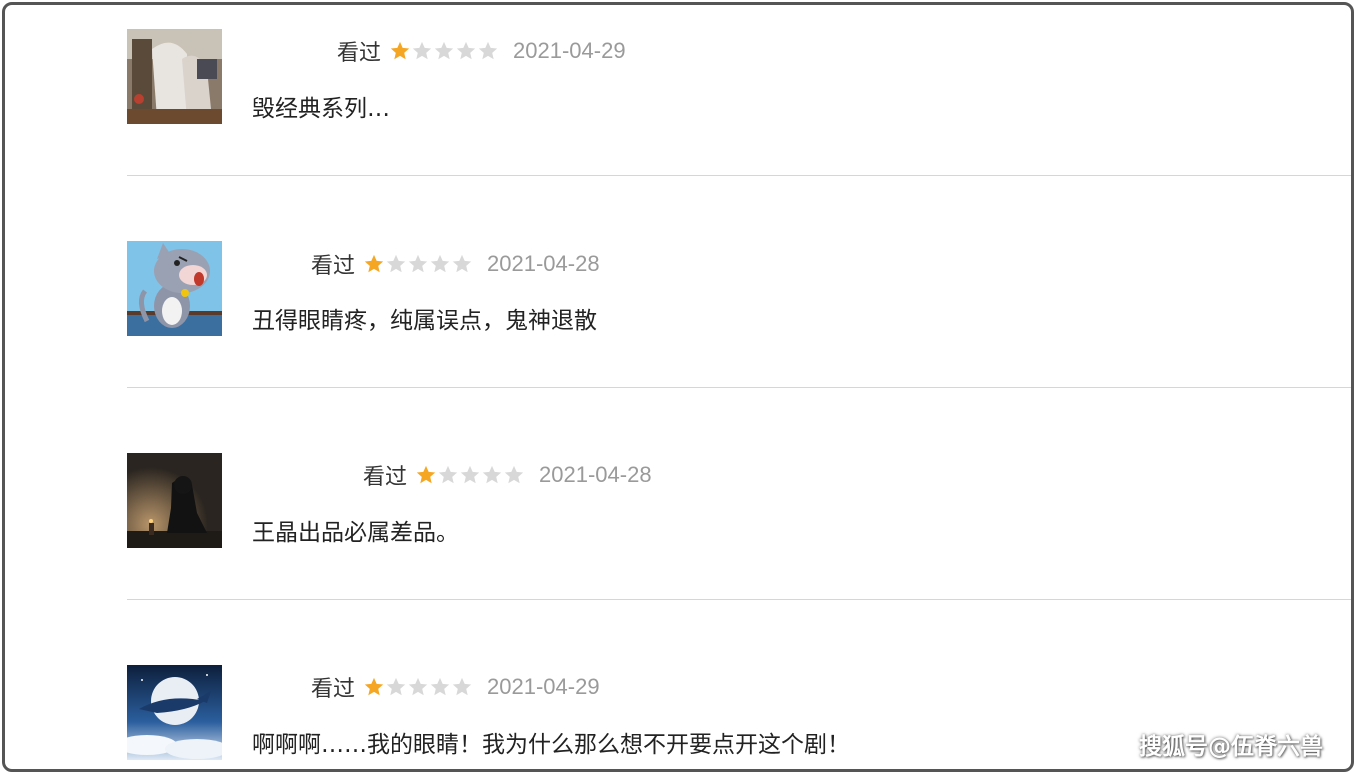  I want to click on dark-figure-avatar-image, so click(174, 500).